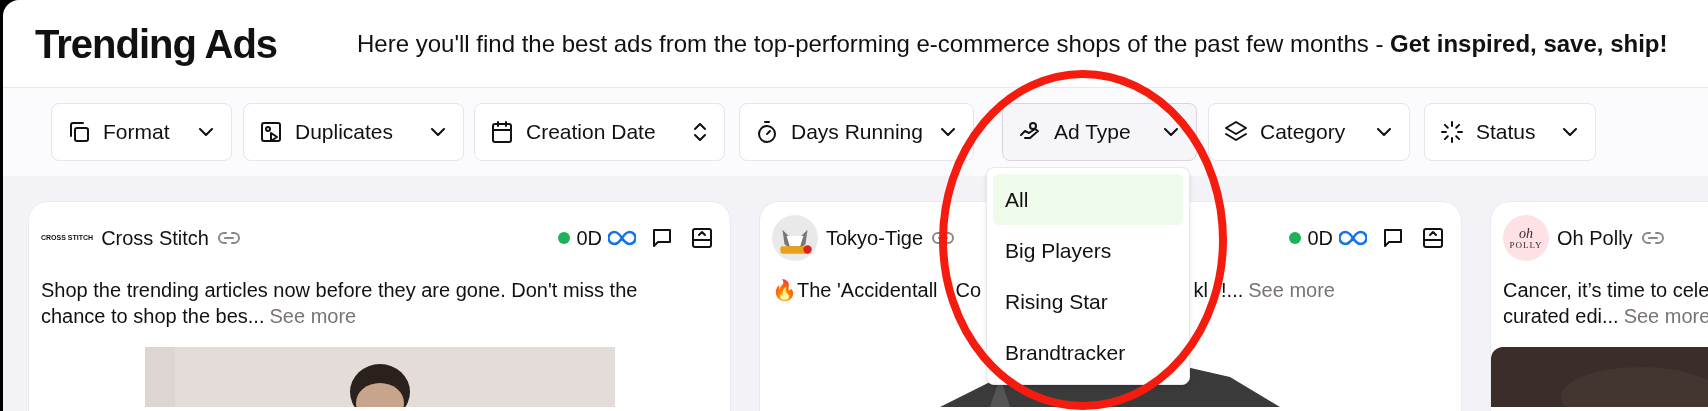  Describe the element at coordinates (1595, 238) in the screenshot. I see `brand-name: Oh Polly` at that location.